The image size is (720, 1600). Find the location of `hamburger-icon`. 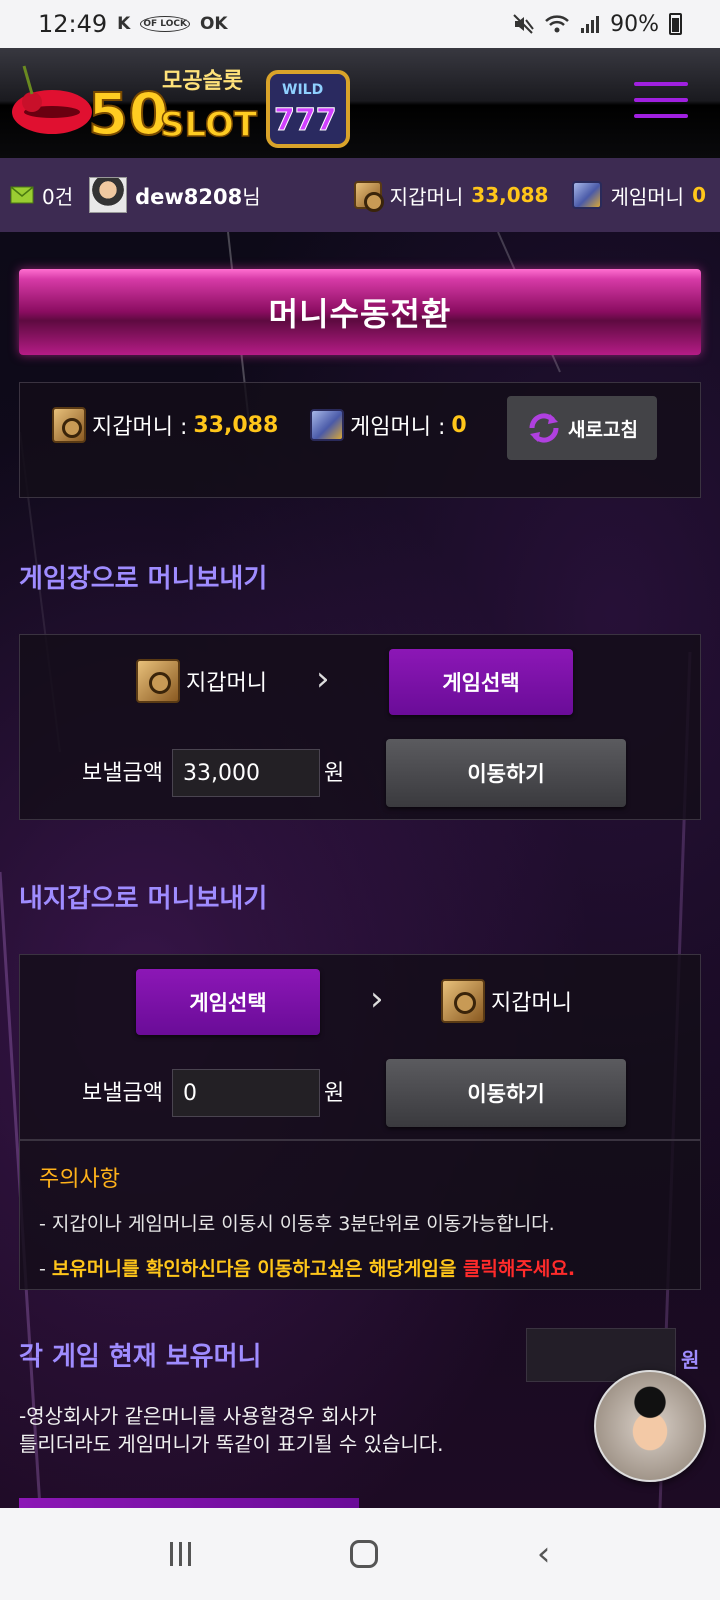

hamburger-icon is located at coordinates (661, 84).